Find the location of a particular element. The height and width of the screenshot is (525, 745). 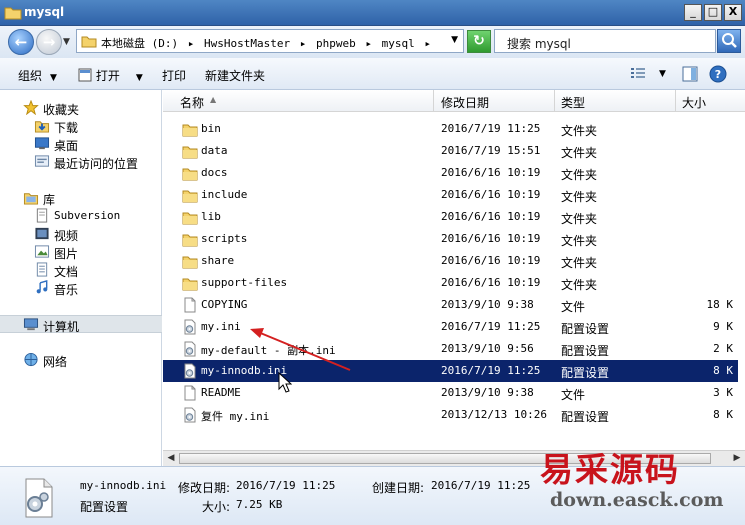

back-button: ← is located at coordinates (21, 42).